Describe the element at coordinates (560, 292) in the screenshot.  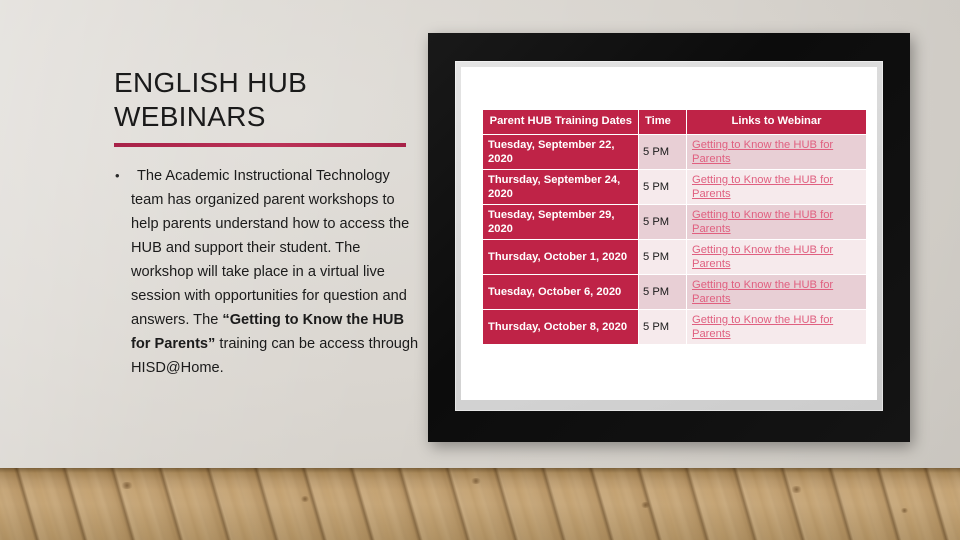
I see `cell-training-date: Tuesday, October 6, 2020` at that location.